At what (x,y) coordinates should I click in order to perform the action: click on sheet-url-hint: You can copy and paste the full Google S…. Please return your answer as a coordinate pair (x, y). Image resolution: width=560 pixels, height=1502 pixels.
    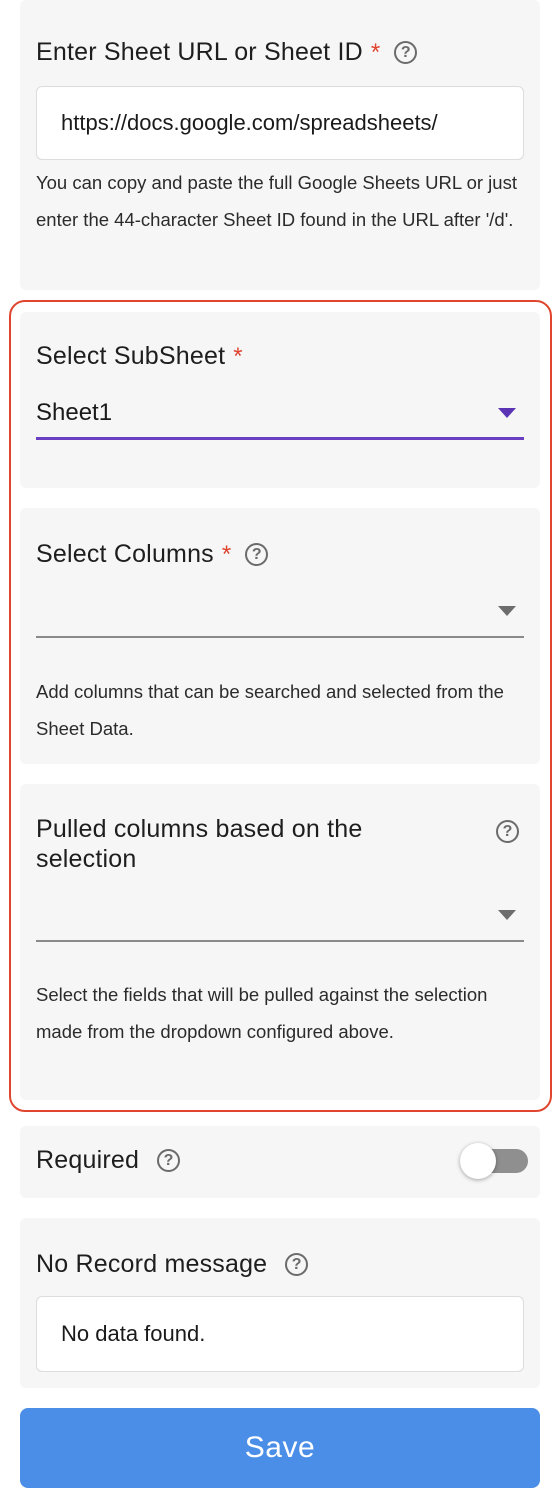
    Looking at the image, I should click on (276, 201).